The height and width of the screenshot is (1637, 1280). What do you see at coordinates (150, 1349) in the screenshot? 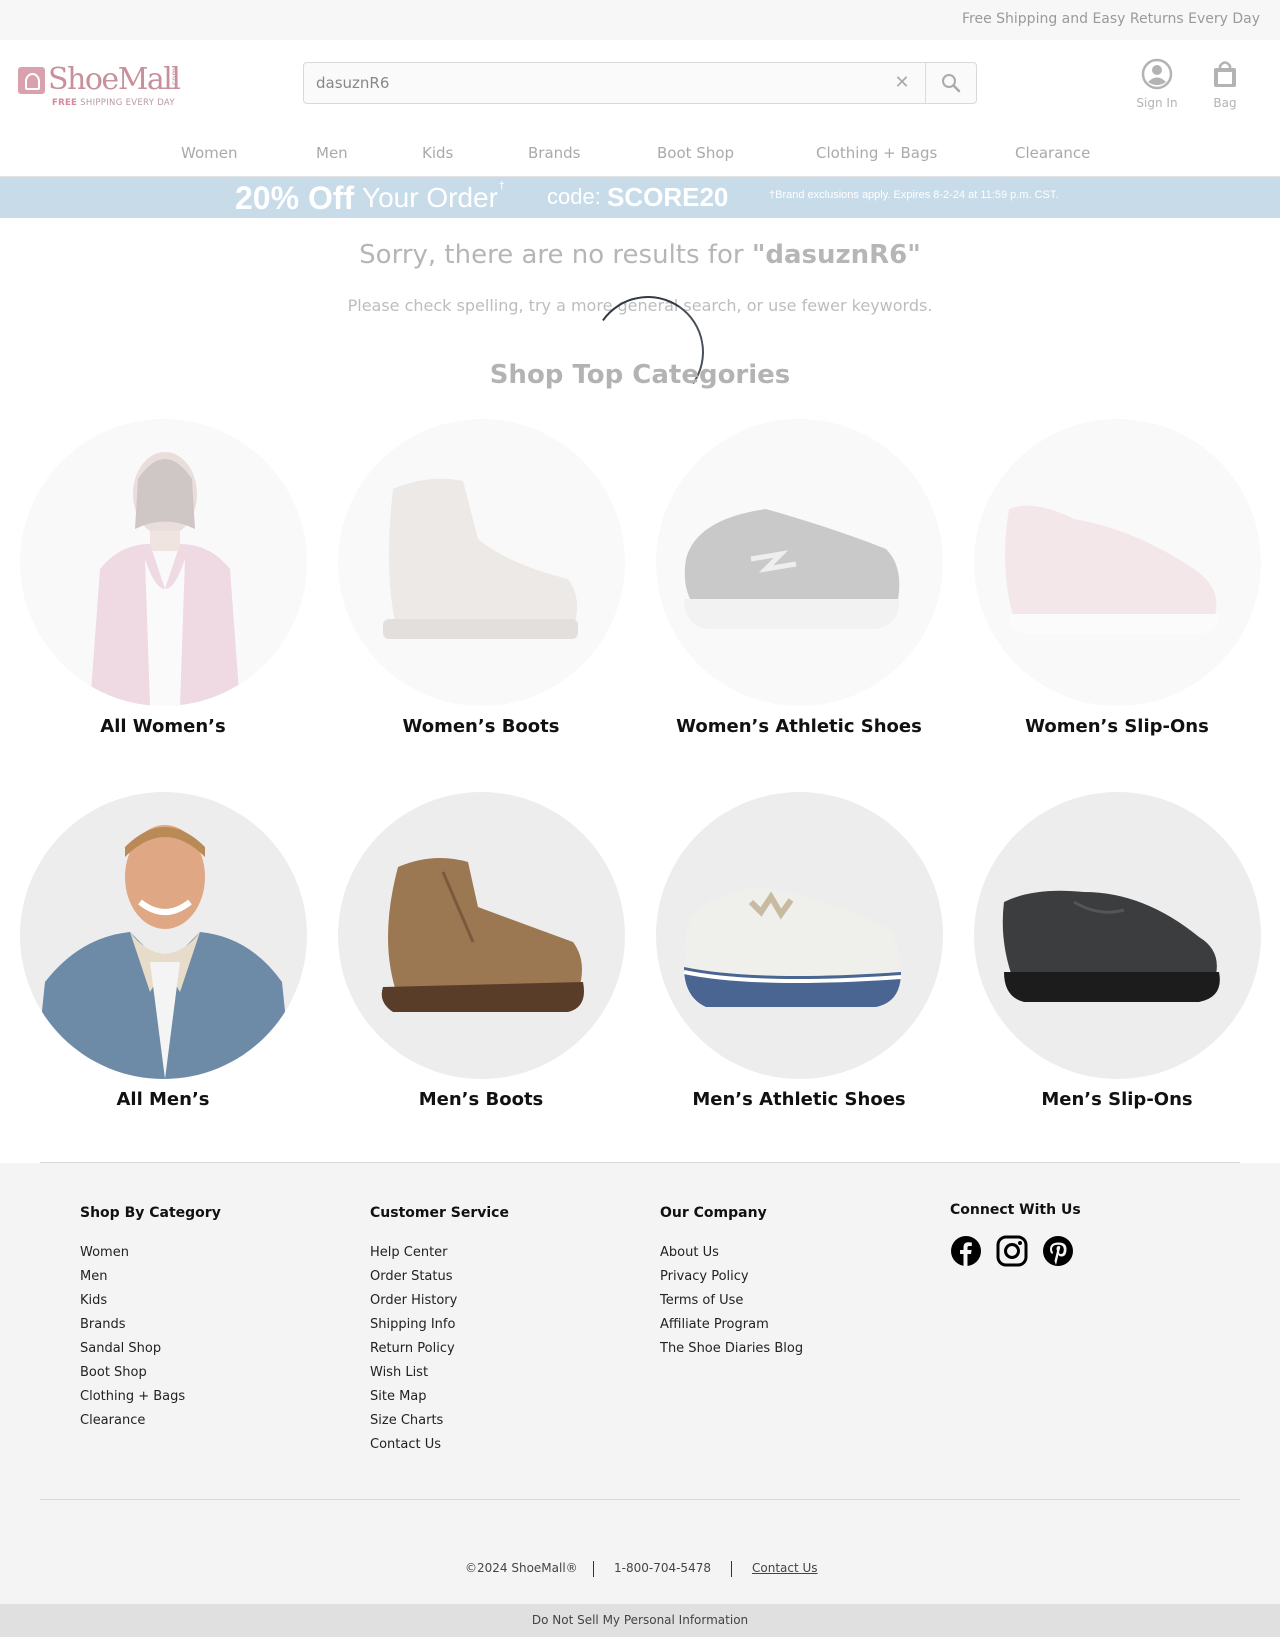
I see `footer-link-sandal-shop: Sandal Shop` at bounding box center [150, 1349].